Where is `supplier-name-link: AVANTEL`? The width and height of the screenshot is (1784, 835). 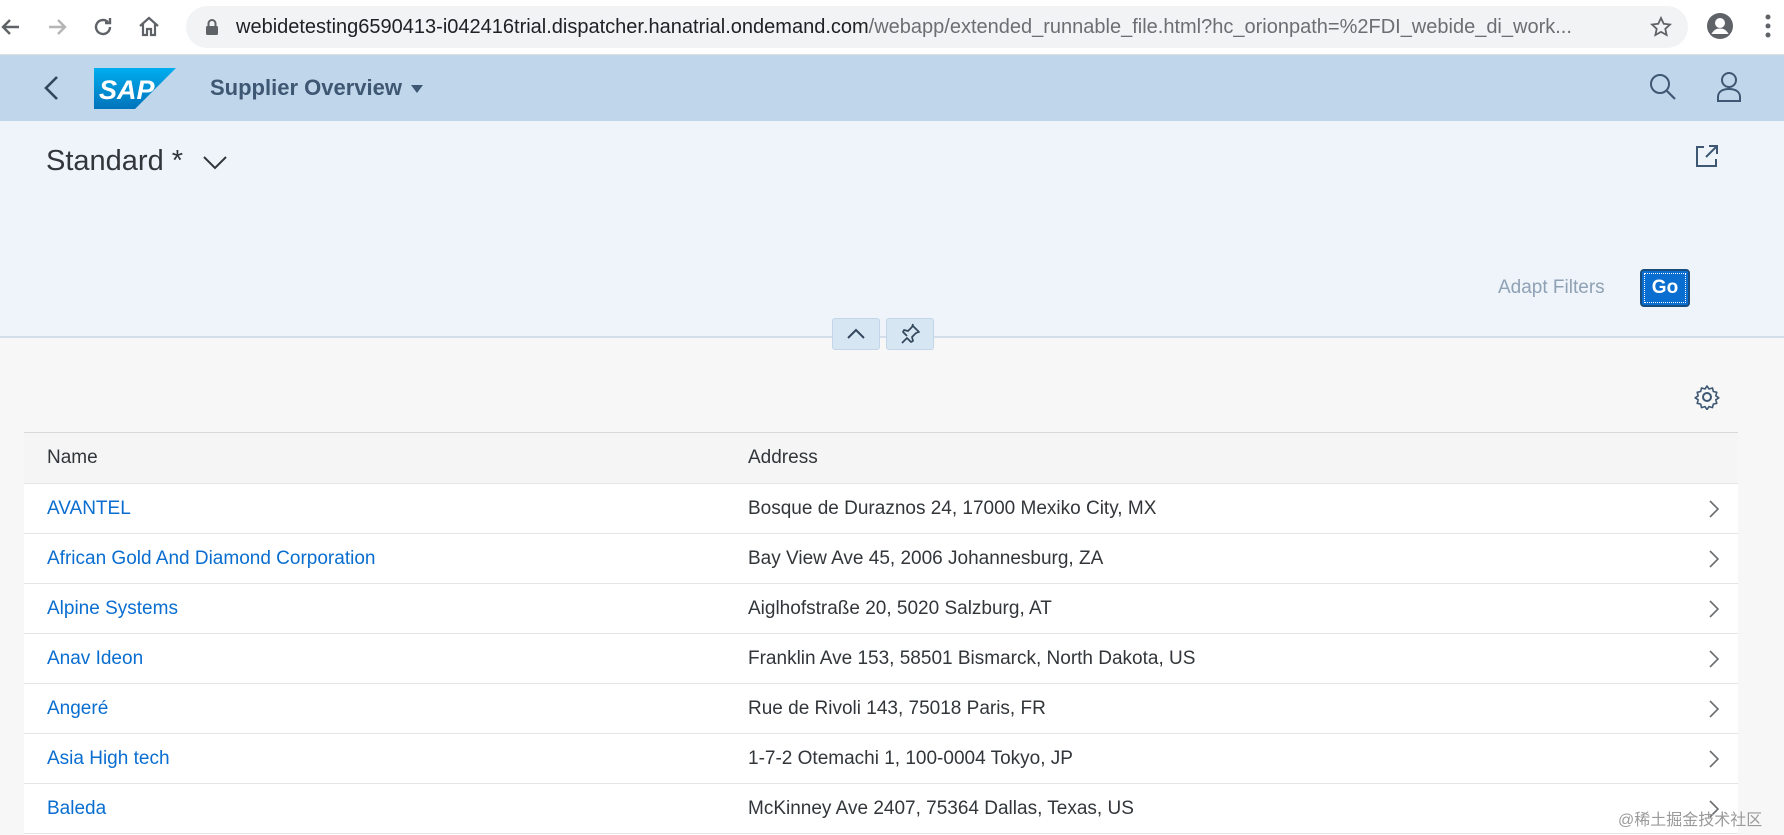 supplier-name-link: AVANTEL is located at coordinates (89, 508).